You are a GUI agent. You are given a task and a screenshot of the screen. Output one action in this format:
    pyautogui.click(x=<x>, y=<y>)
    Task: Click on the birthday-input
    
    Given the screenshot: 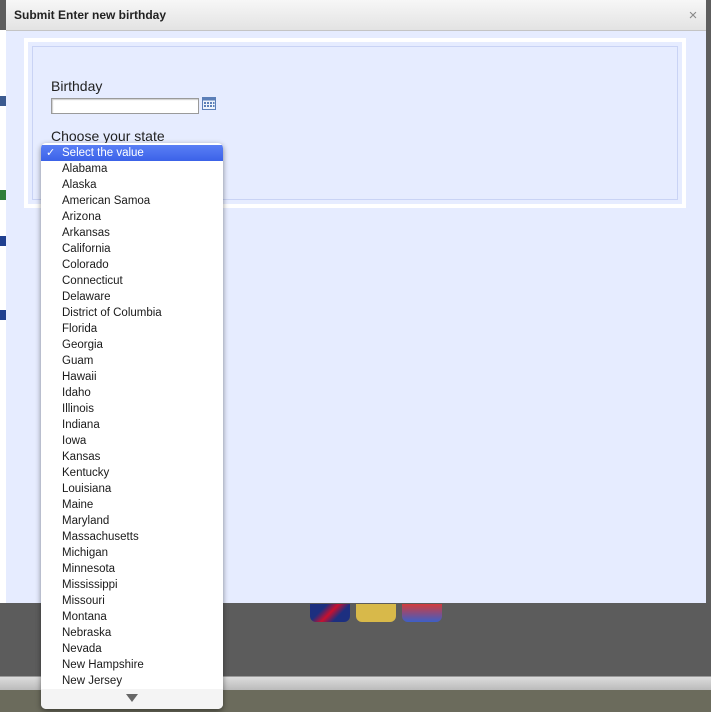 What is the action you would take?
    pyautogui.click(x=125, y=106)
    